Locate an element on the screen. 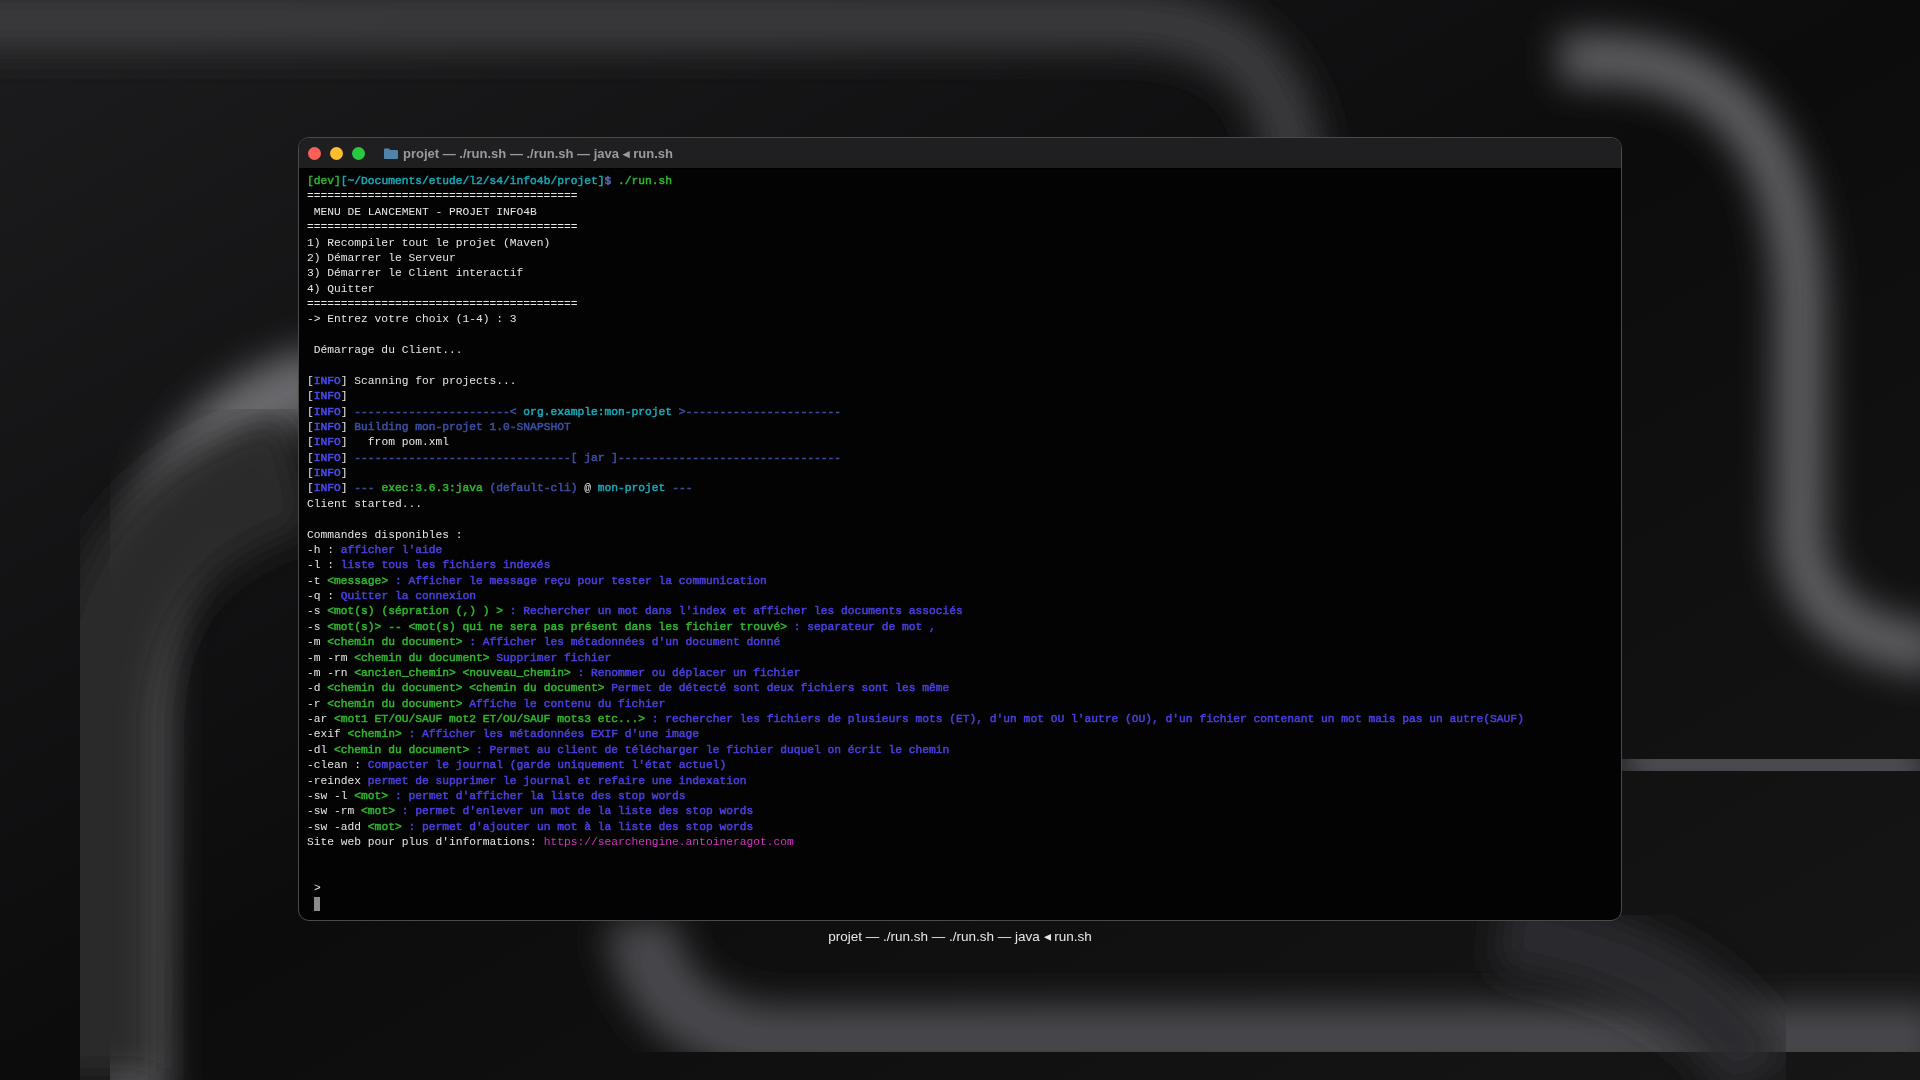  terminal-line: 2) Démarrer le Serveur is located at coordinates (381, 258).